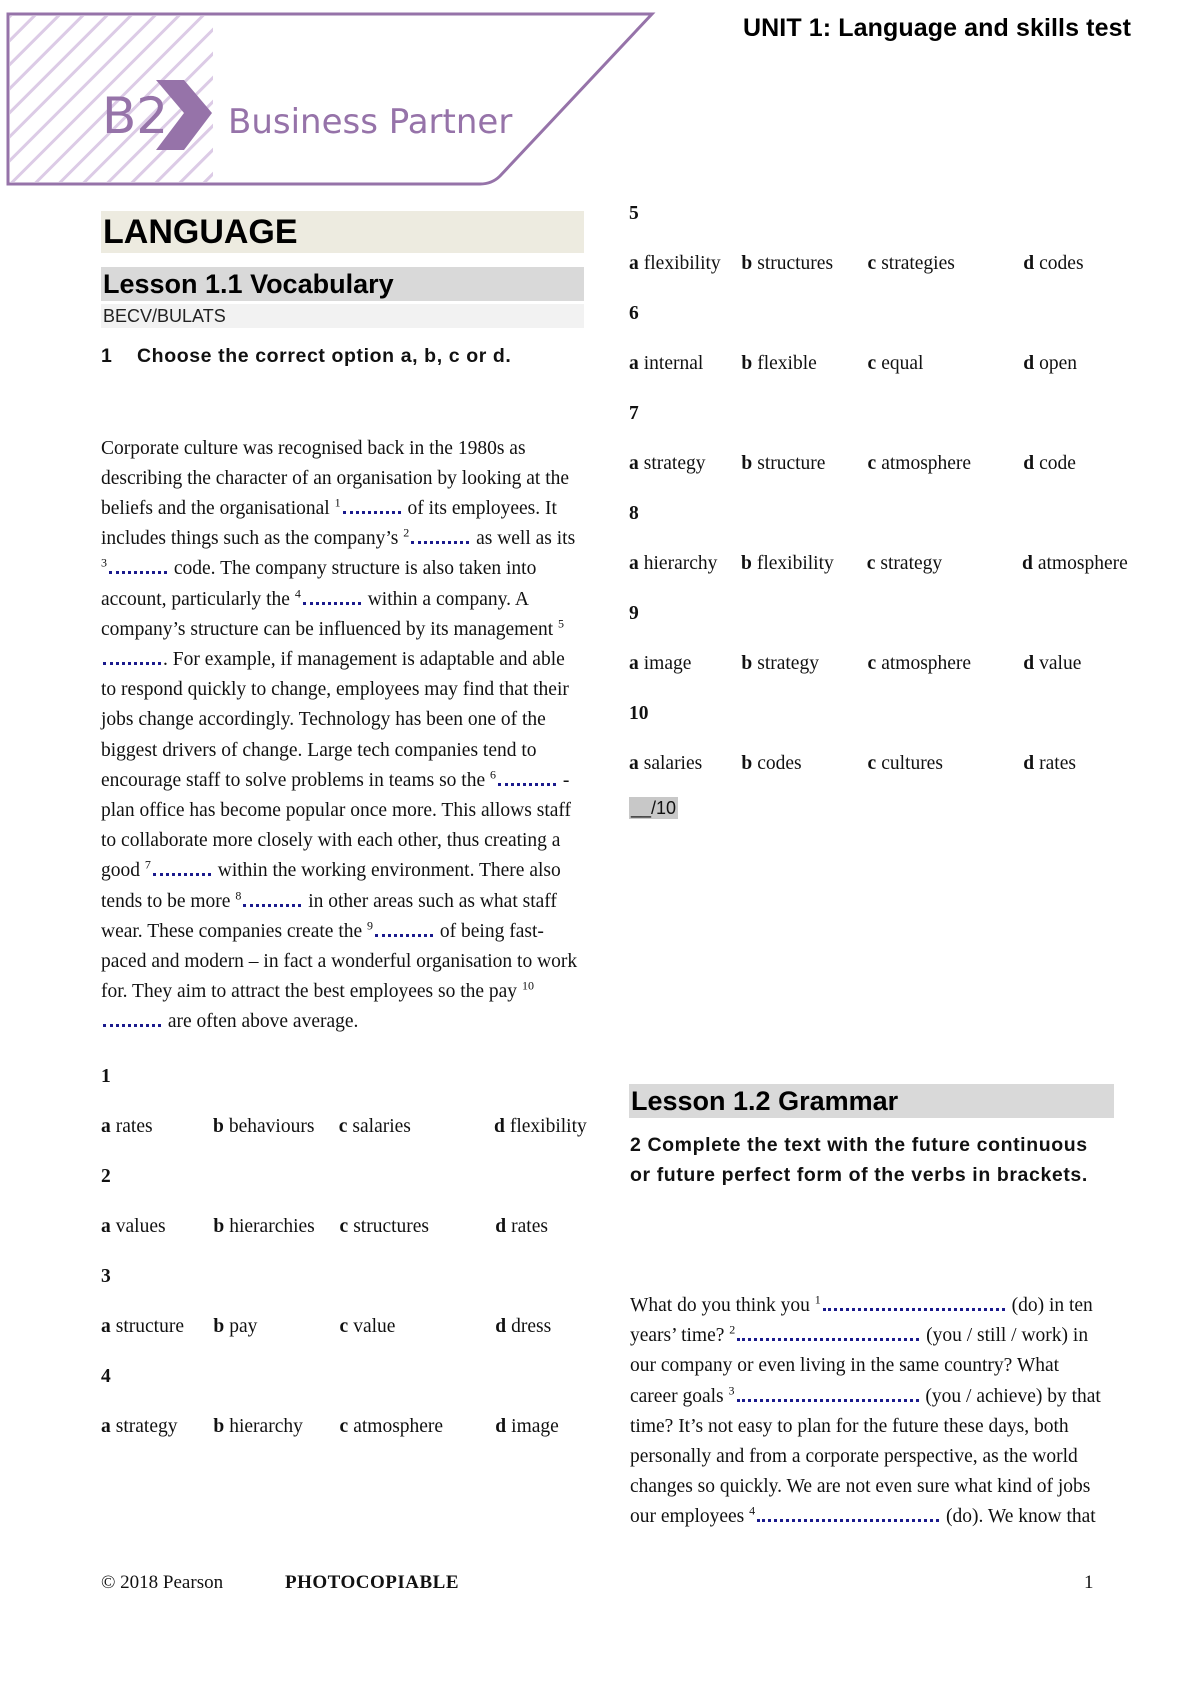 Image resolution: width=1200 pixels, height=1698 pixels. Describe the element at coordinates (685, 764) in the screenshot. I see `answer-option-a: a salaries` at that location.